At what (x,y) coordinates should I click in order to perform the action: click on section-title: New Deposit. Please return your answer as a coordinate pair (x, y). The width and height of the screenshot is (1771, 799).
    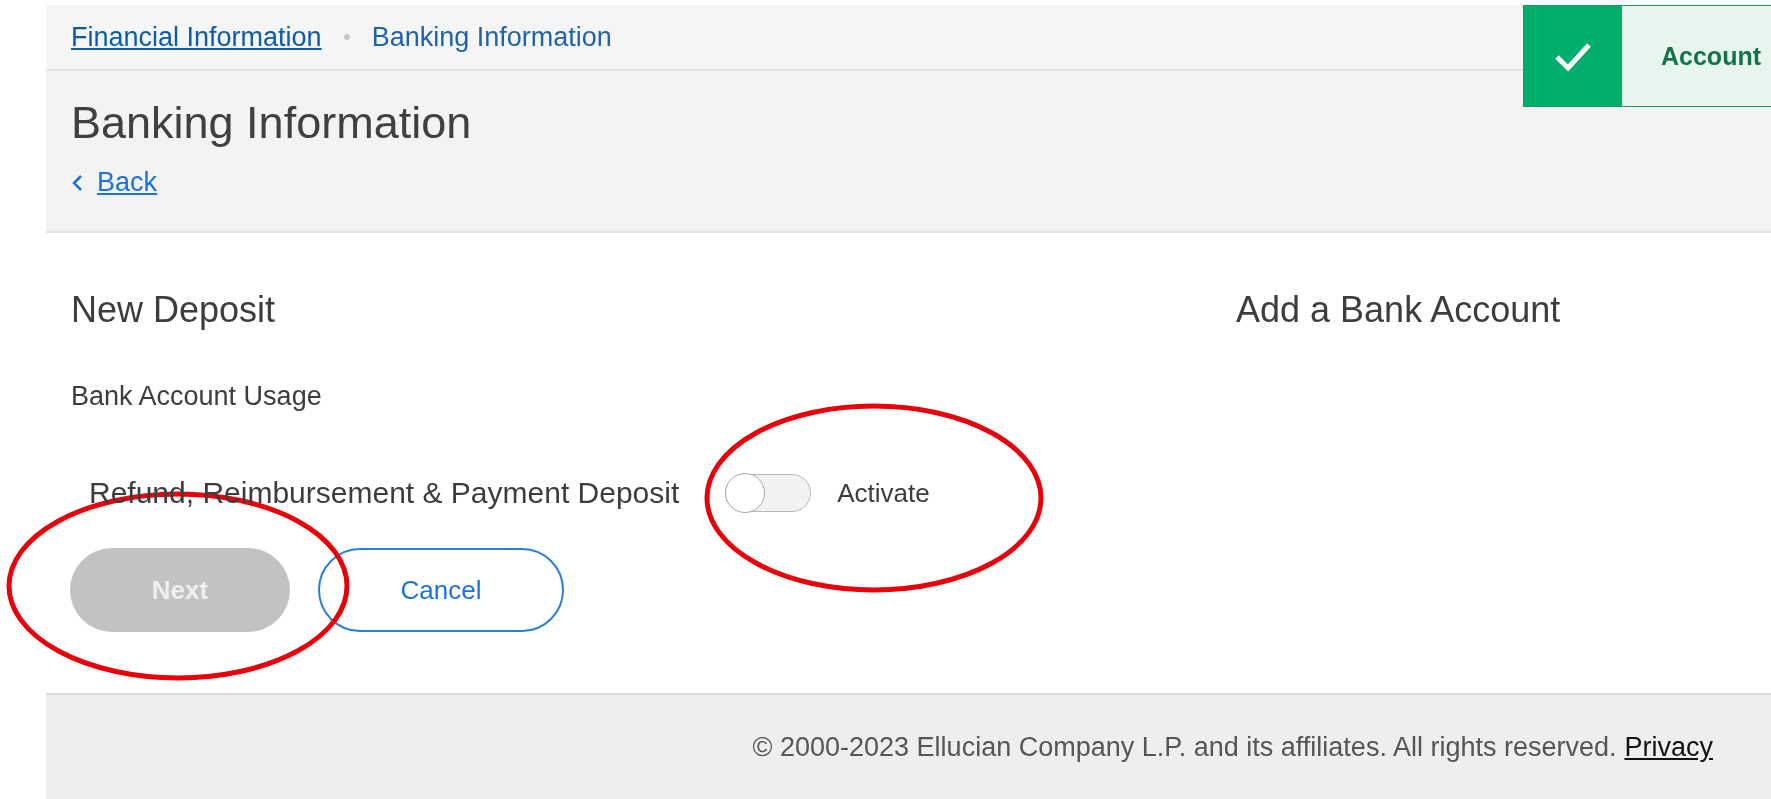
    Looking at the image, I should click on (174, 310).